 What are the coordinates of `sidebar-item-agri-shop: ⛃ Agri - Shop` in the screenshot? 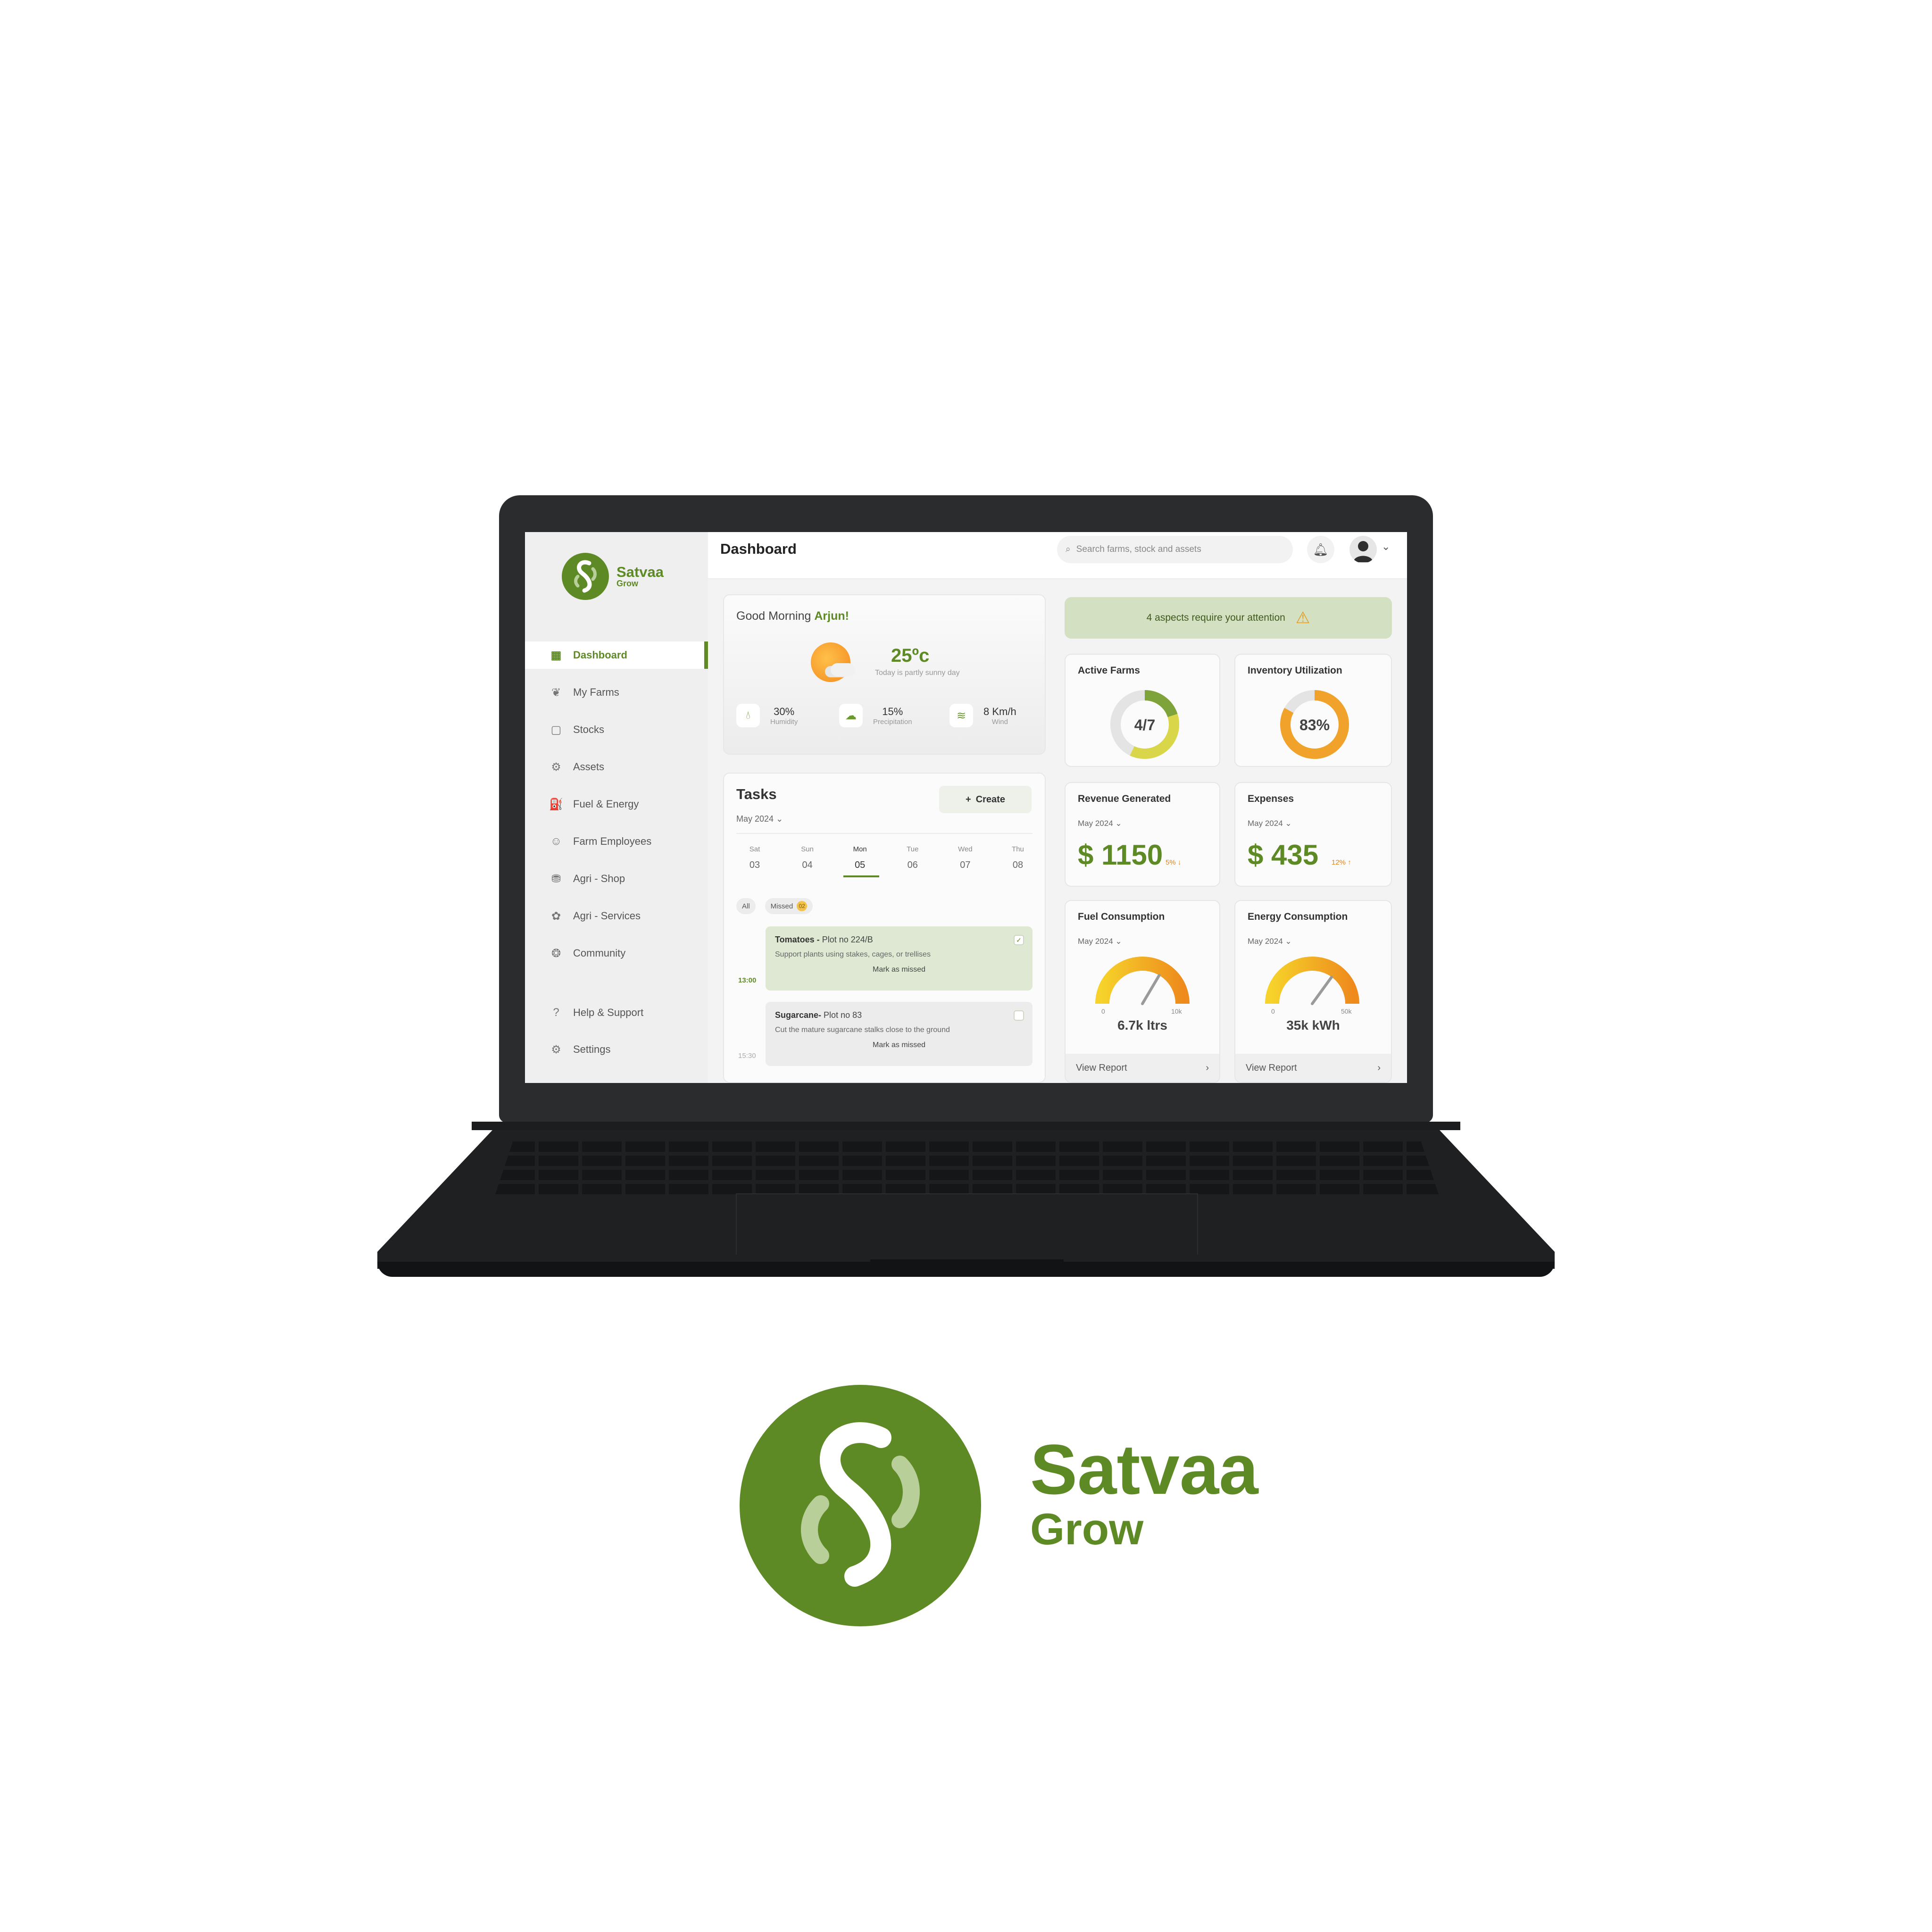 It's located at (616, 878).